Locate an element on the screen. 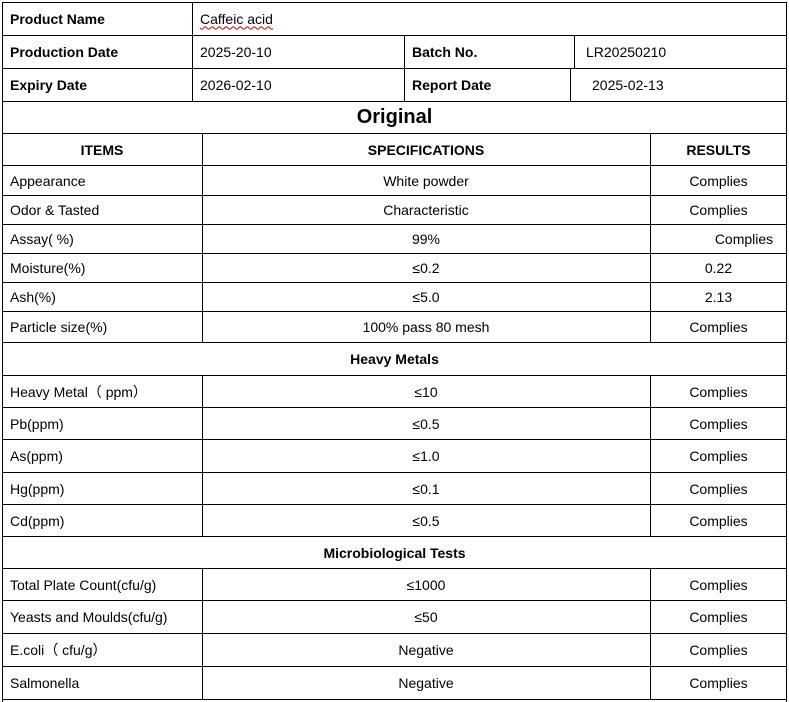  product-name-label: Product Name is located at coordinates (57, 18).